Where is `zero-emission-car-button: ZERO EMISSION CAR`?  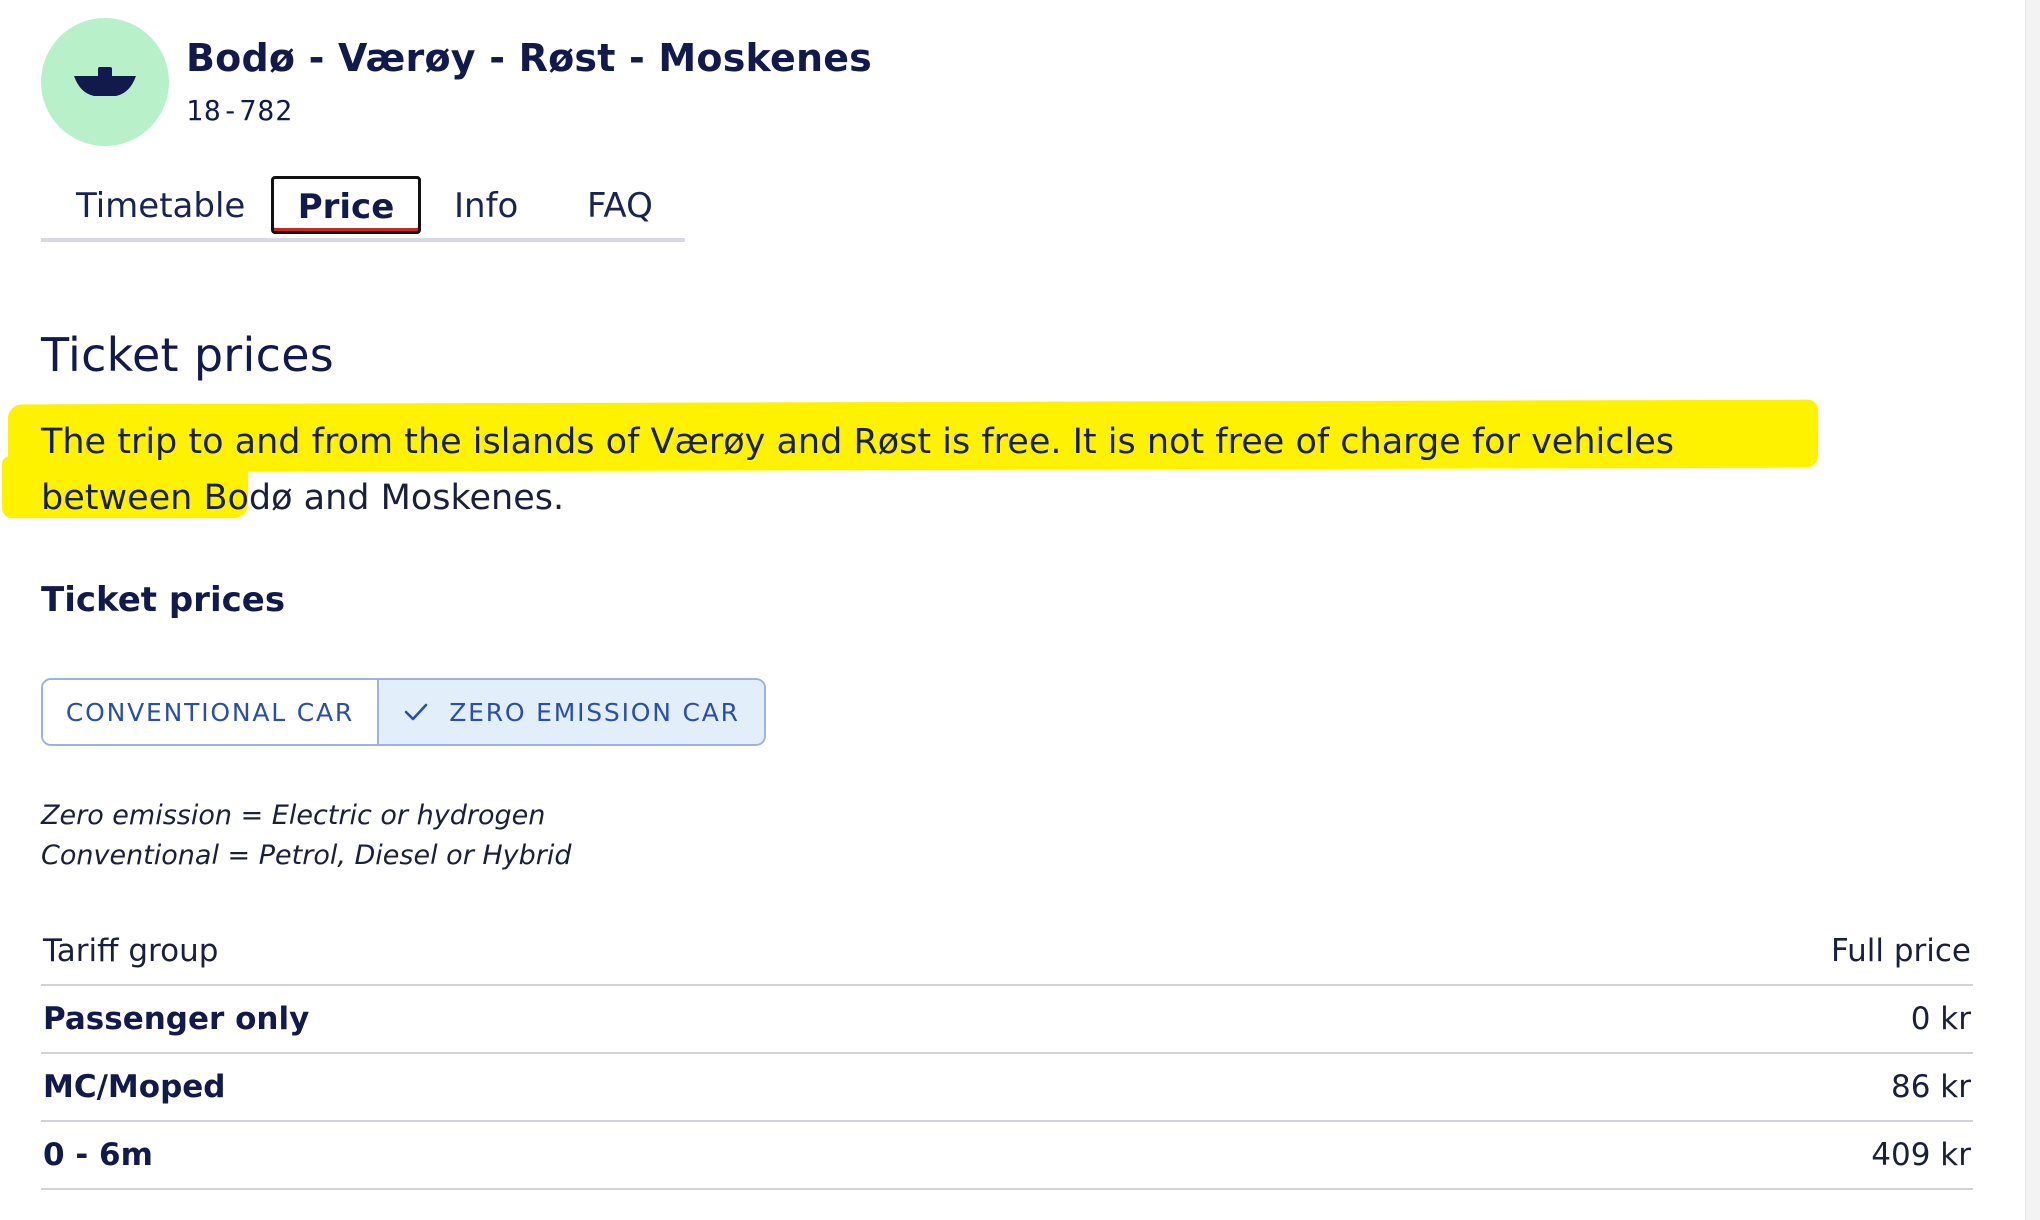 zero-emission-car-button: ZERO EMISSION CAR is located at coordinates (571, 712).